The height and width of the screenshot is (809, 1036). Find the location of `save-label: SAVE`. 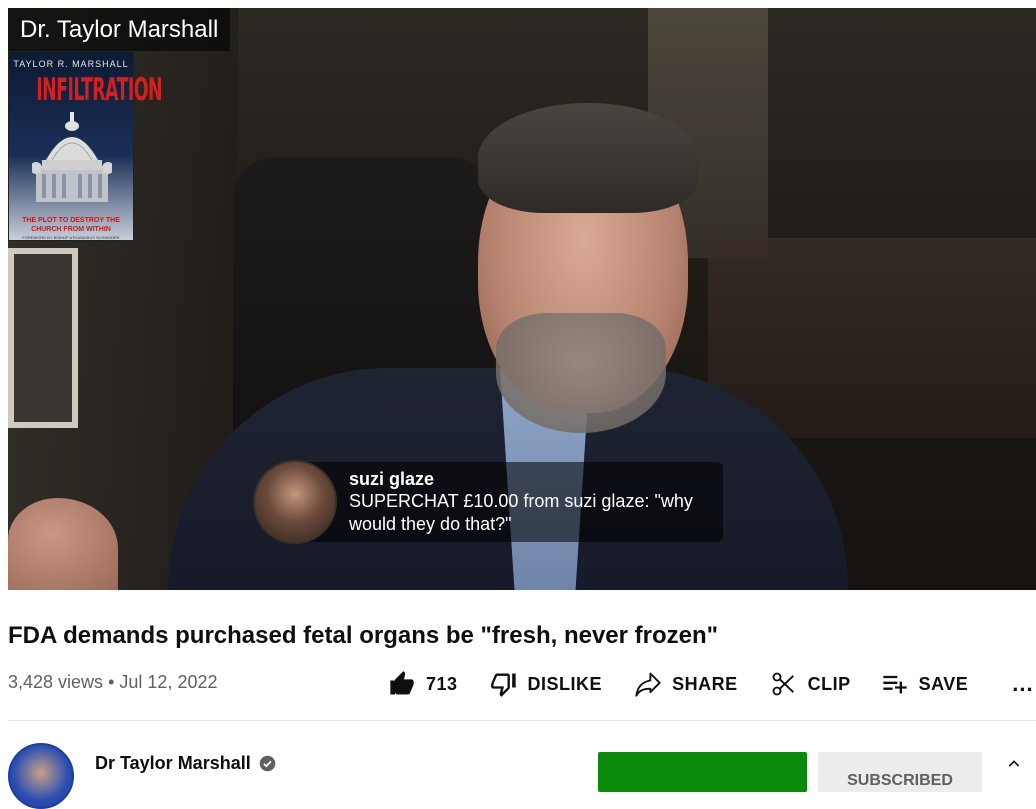

save-label: SAVE is located at coordinates (943, 683).